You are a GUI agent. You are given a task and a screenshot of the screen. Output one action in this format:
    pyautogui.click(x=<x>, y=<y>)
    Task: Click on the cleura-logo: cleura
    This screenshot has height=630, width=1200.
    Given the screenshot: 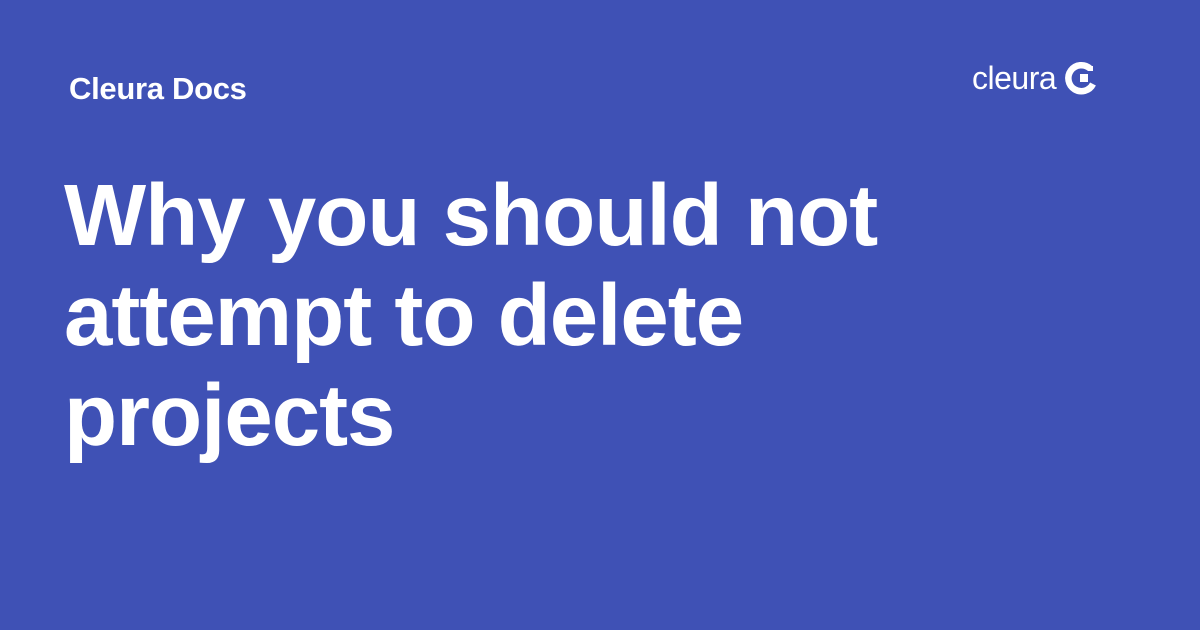 What is the action you would take?
    pyautogui.click(x=1035, y=78)
    